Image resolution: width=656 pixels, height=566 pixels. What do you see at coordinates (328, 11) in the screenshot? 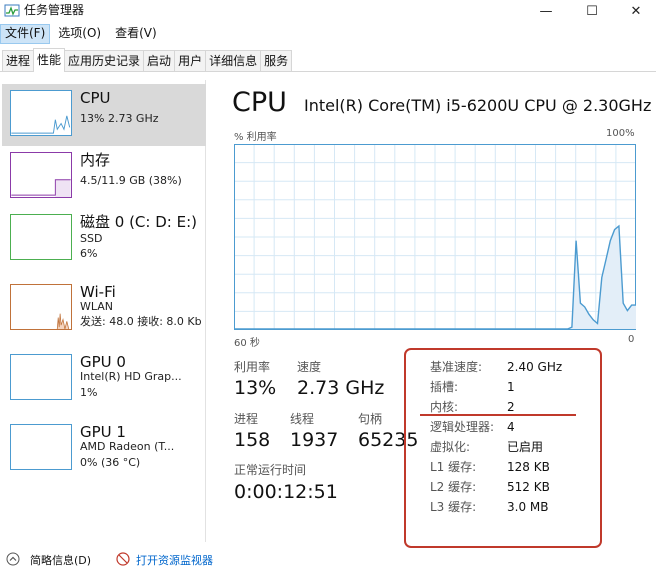
I see `title-bar: 任务管理器 — ☐ ✕` at bounding box center [328, 11].